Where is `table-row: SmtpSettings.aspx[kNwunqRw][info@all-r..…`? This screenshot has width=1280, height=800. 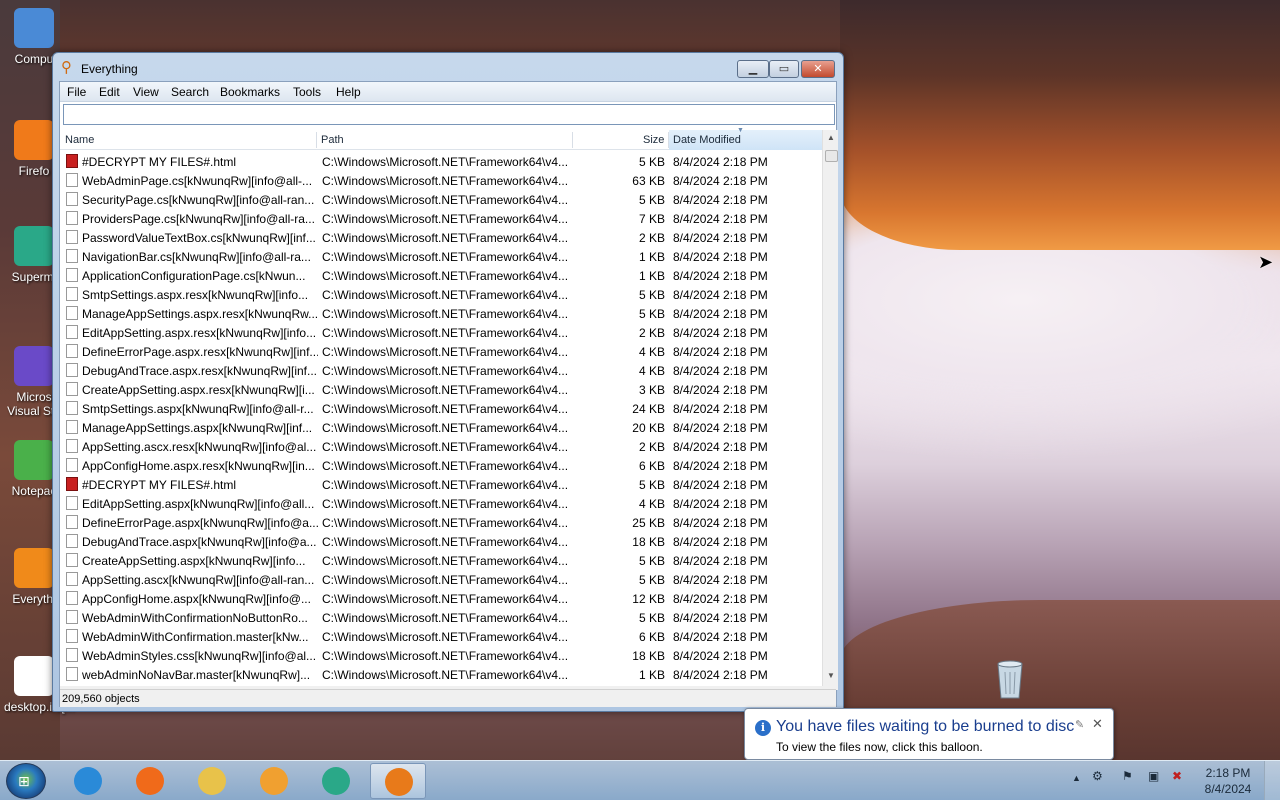
table-row: SmtpSettings.aspx[kNwunqRw][info@all-r..… is located at coordinates (441, 408).